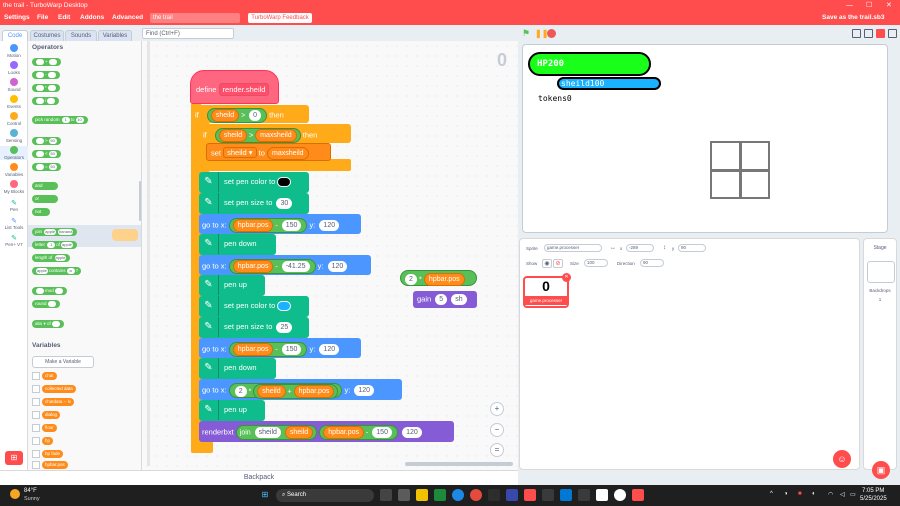  What do you see at coordinates (849, 5) in the screenshot?
I see `minimize-button: —` at bounding box center [849, 5].